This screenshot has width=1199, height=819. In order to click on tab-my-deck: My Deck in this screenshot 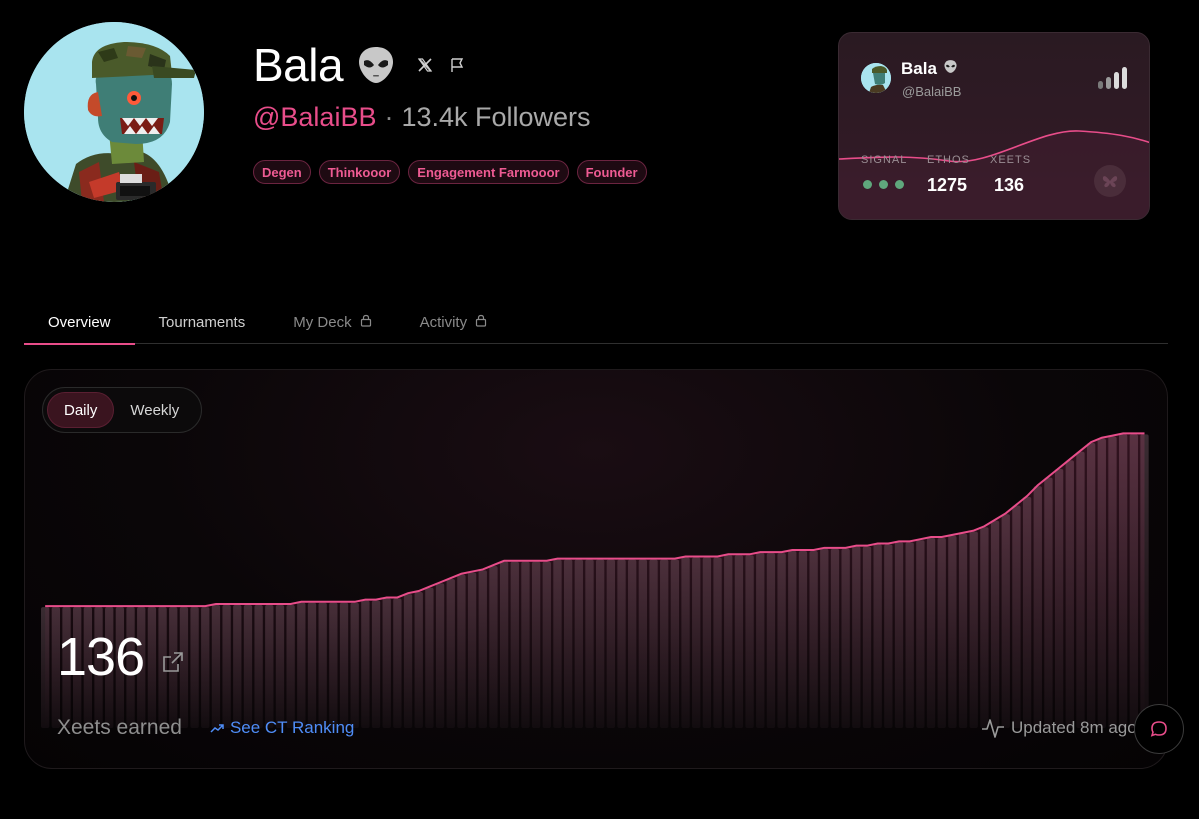, I will do `click(332, 322)`.